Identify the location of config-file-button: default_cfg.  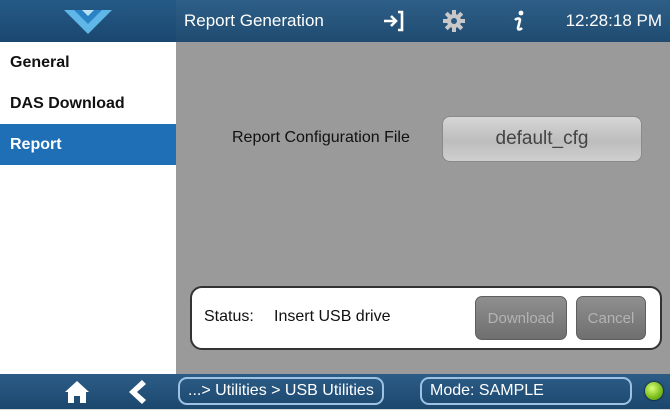
(542, 139).